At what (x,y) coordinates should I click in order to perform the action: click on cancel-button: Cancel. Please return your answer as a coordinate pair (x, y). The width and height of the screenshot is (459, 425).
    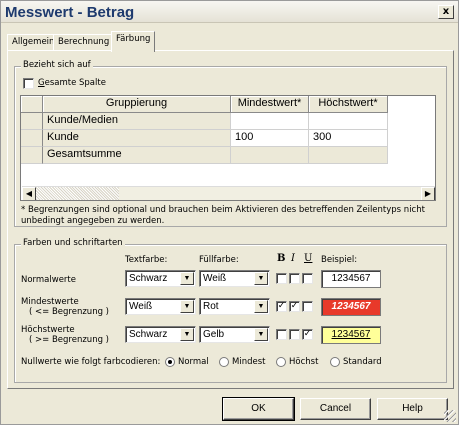
    Looking at the image, I should click on (335, 409).